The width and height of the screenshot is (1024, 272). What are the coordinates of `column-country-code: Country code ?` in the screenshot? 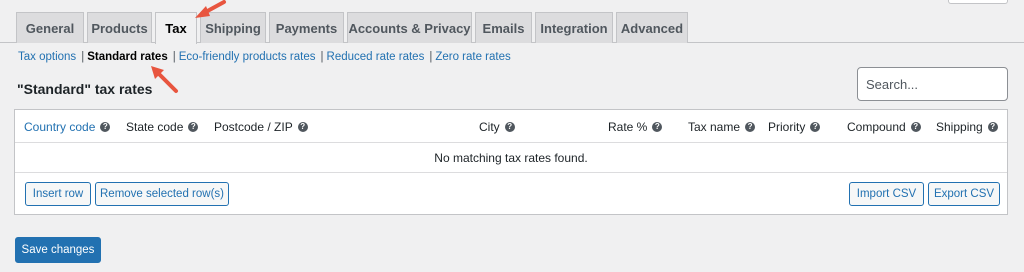 It's located at (67, 127).